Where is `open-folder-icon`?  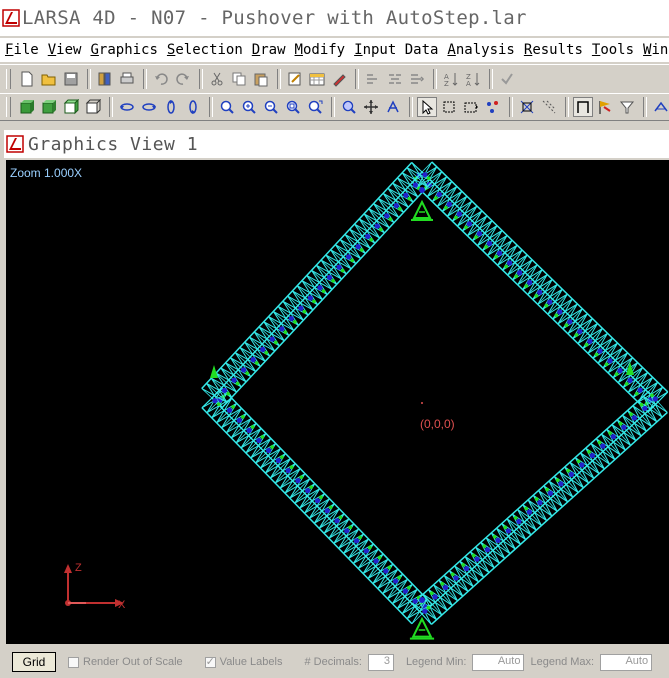
open-folder-icon is located at coordinates (49, 79).